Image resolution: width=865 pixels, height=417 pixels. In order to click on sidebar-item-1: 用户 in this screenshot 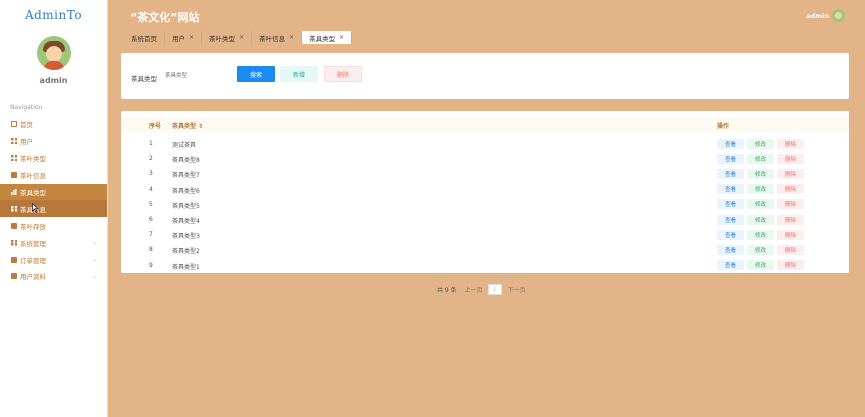, I will do `click(53, 141)`.